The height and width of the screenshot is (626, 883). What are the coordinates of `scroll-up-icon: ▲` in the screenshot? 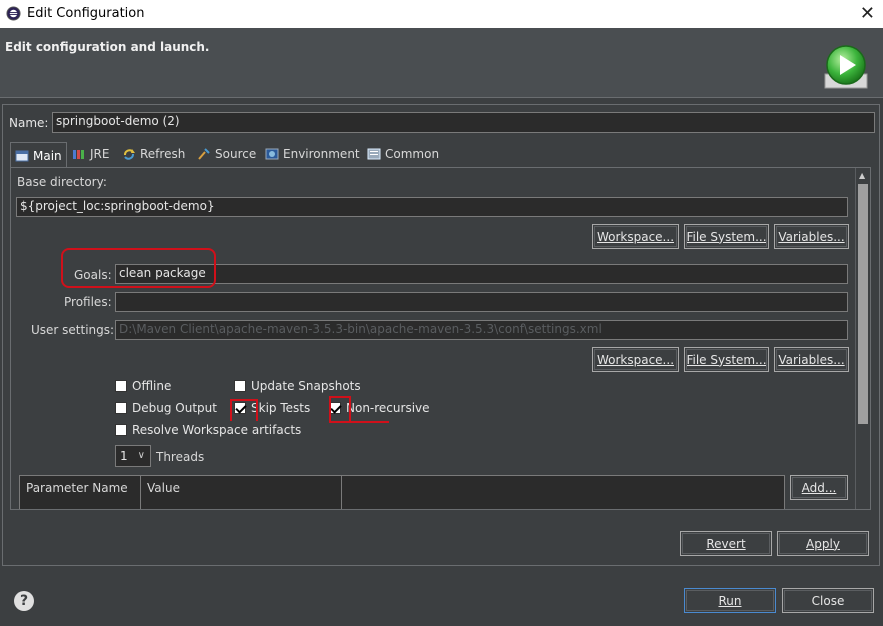 It's located at (862, 175).